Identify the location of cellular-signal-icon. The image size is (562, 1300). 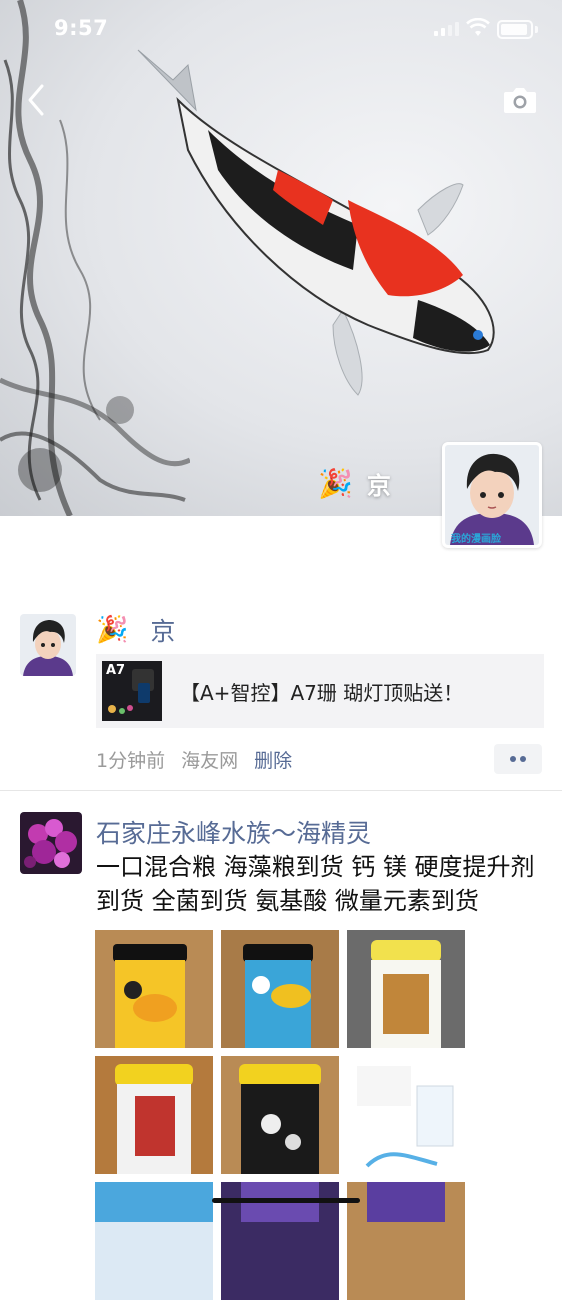
(446, 29).